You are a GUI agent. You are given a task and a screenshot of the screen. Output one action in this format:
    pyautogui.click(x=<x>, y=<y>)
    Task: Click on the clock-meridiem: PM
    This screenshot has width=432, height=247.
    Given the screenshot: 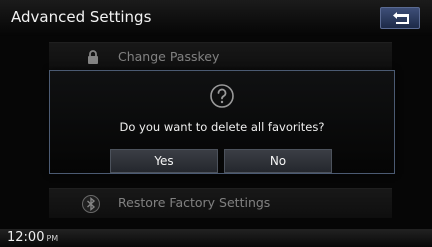 What is the action you would take?
    pyautogui.click(x=52, y=238)
    